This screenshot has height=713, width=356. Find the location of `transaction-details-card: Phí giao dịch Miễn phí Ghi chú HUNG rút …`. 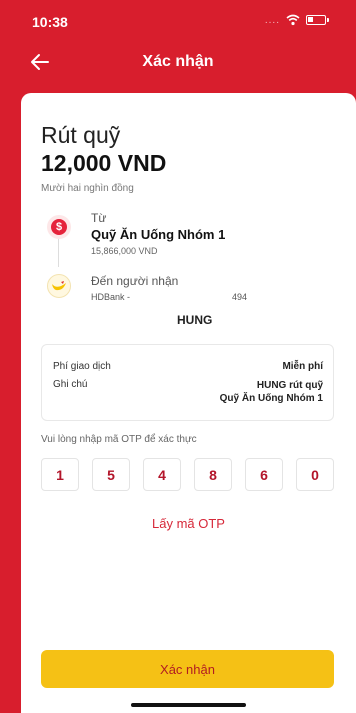

transaction-details-card: Phí giao dịch Miễn phí Ghi chú HUNG rút … is located at coordinates (187, 382).